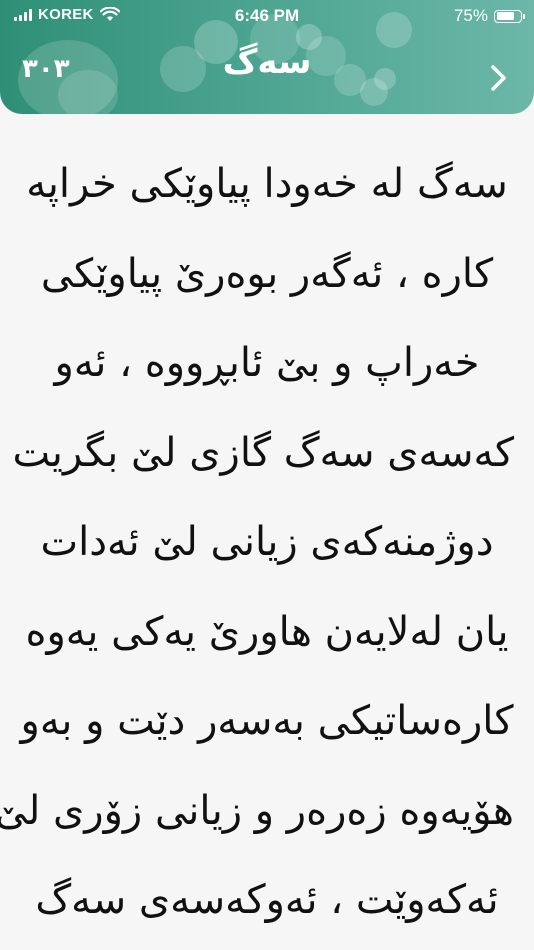 The width and height of the screenshot is (534, 950). What do you see at coordinates (267, 363) in the screenshot?
I see `text-line: خەراپ و بێ ئابڕووە ، ئەو` at bounding box center [267, 363].